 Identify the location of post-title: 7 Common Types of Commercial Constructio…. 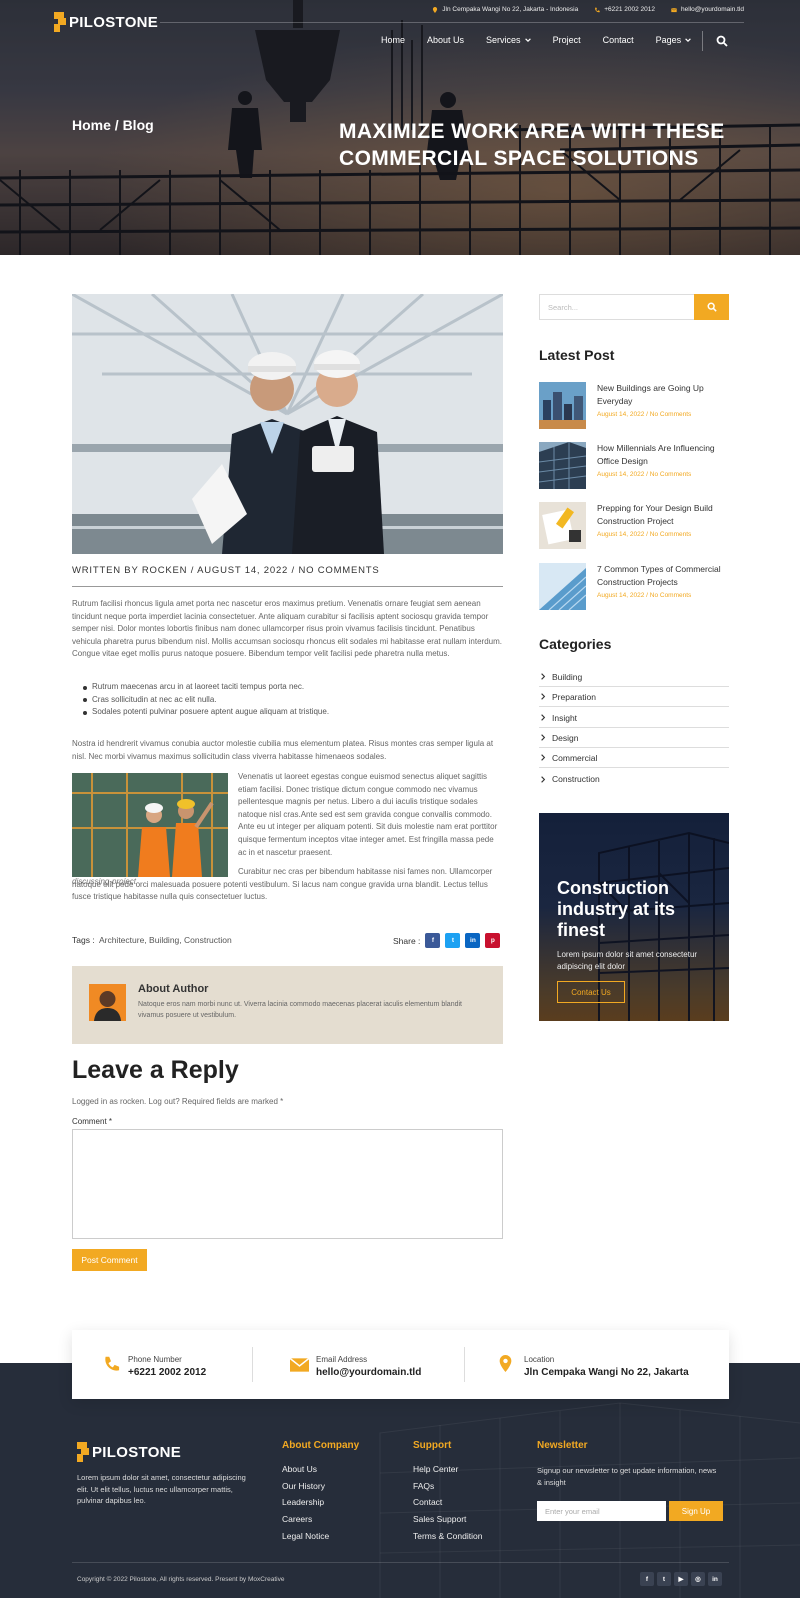
(662, 575).